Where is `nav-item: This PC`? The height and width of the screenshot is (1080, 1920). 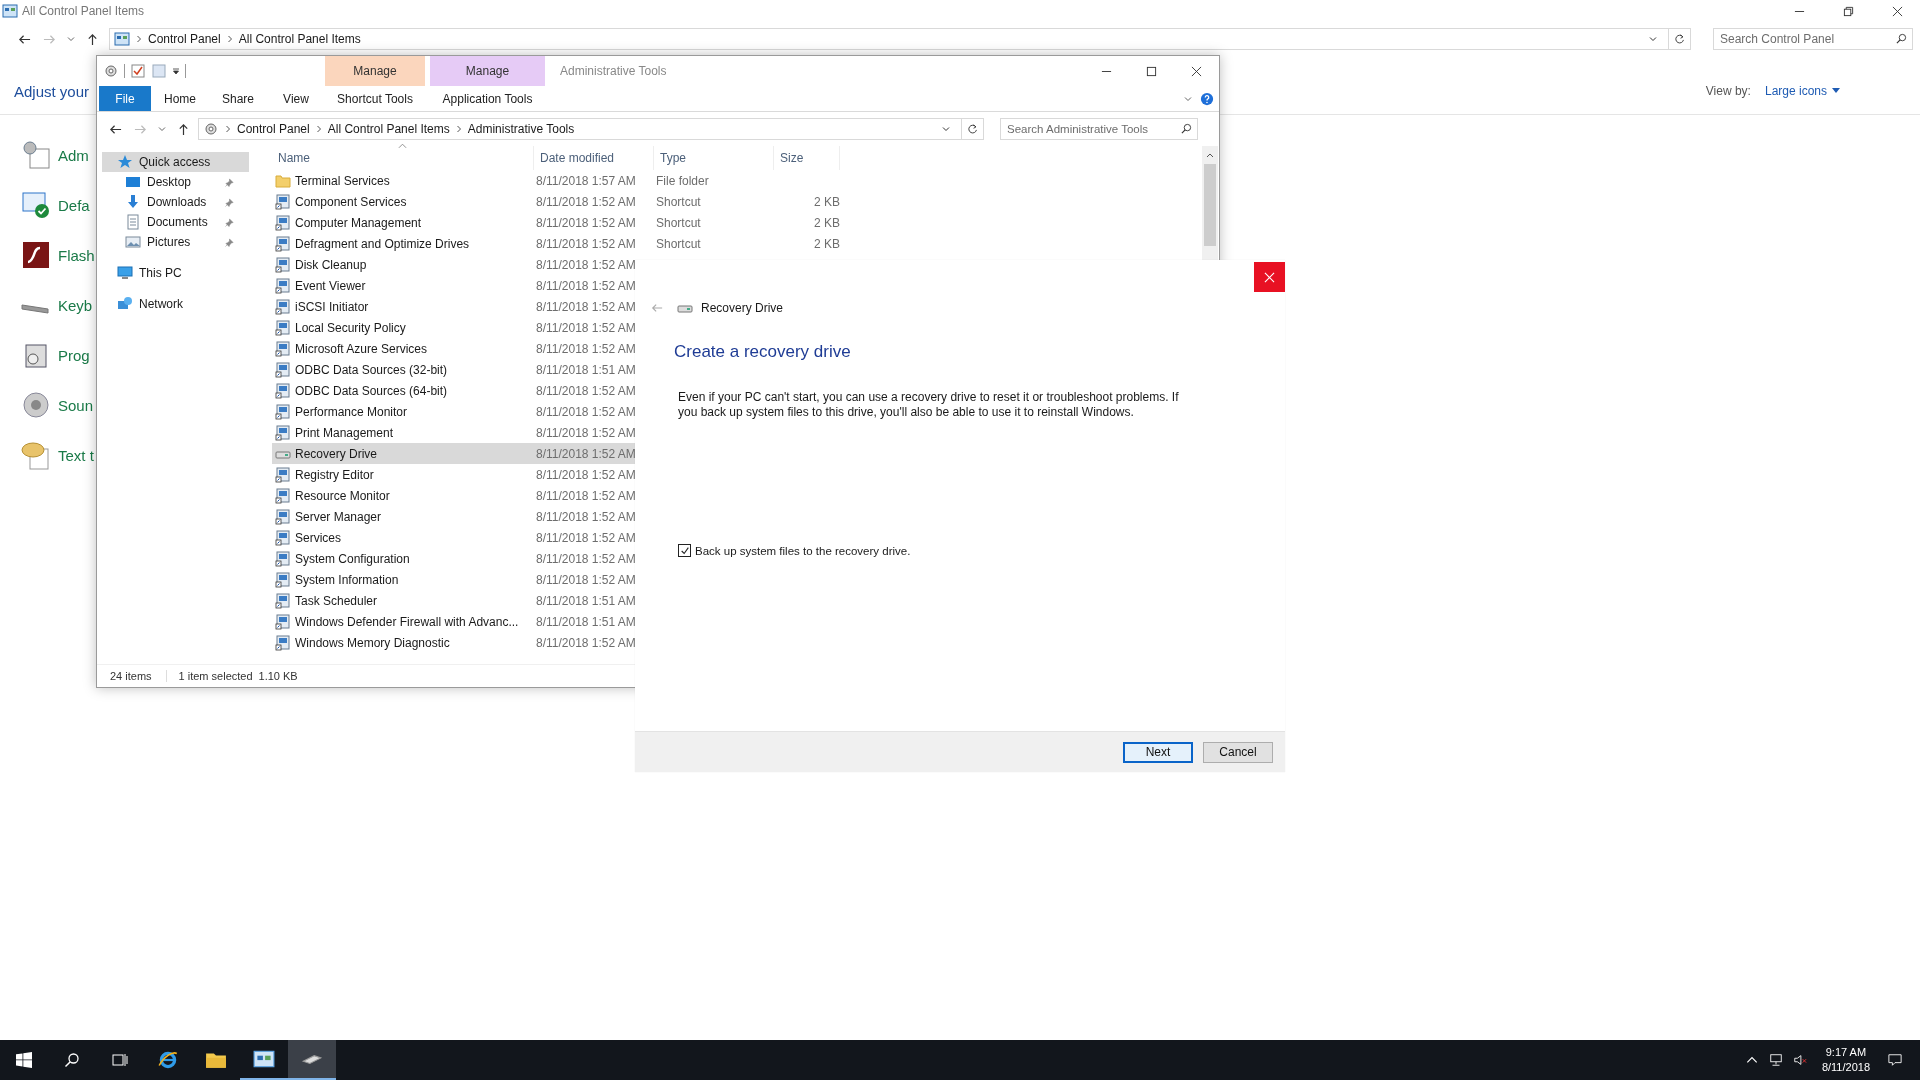 nav-item: This PC is located at coordinates (177, 273).